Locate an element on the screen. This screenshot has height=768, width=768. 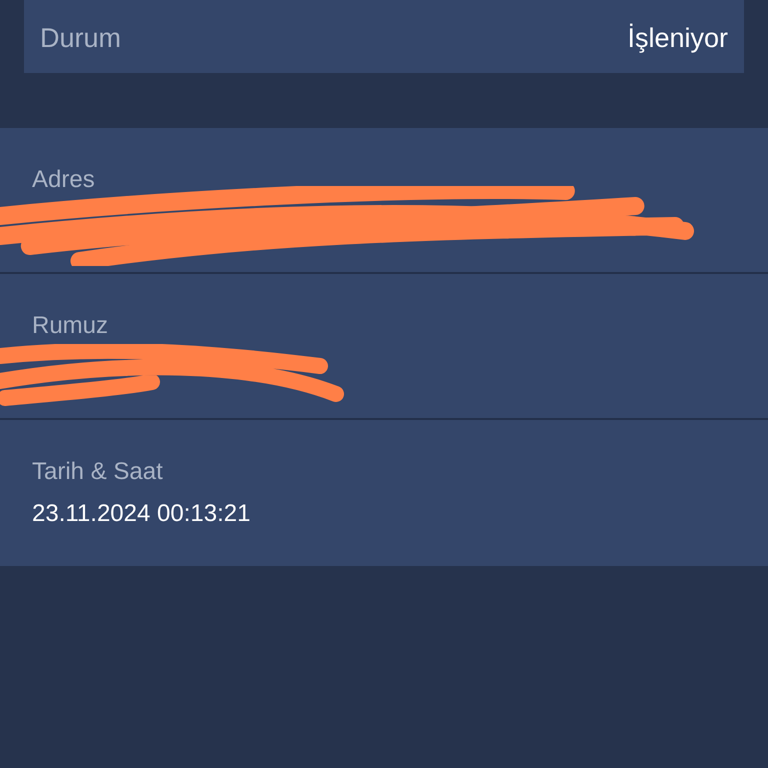
status-label: Durum is located at coordinates (81, 38).